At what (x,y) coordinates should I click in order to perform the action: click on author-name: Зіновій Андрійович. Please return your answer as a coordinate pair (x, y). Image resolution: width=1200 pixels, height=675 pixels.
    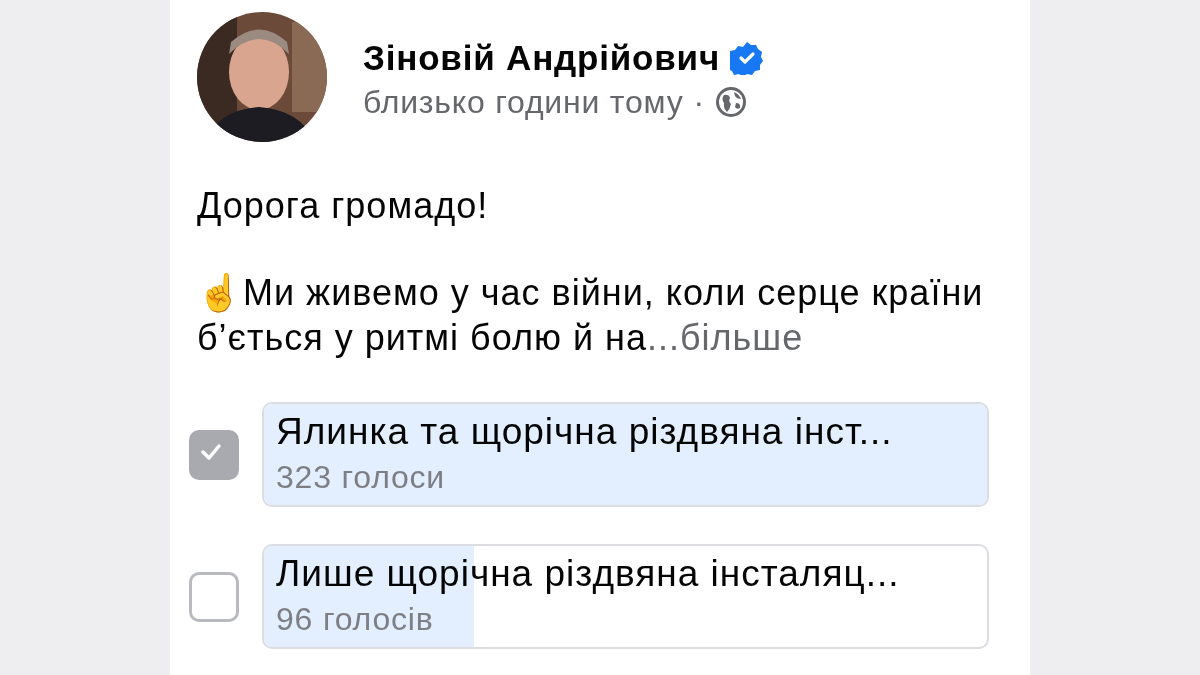
    Looking at the image, I should click on (542, 57).